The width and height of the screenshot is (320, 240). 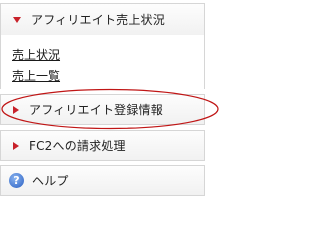 I want to click on menu-item-label: アフィリエイト売上状況, so click(x=98, y=20).